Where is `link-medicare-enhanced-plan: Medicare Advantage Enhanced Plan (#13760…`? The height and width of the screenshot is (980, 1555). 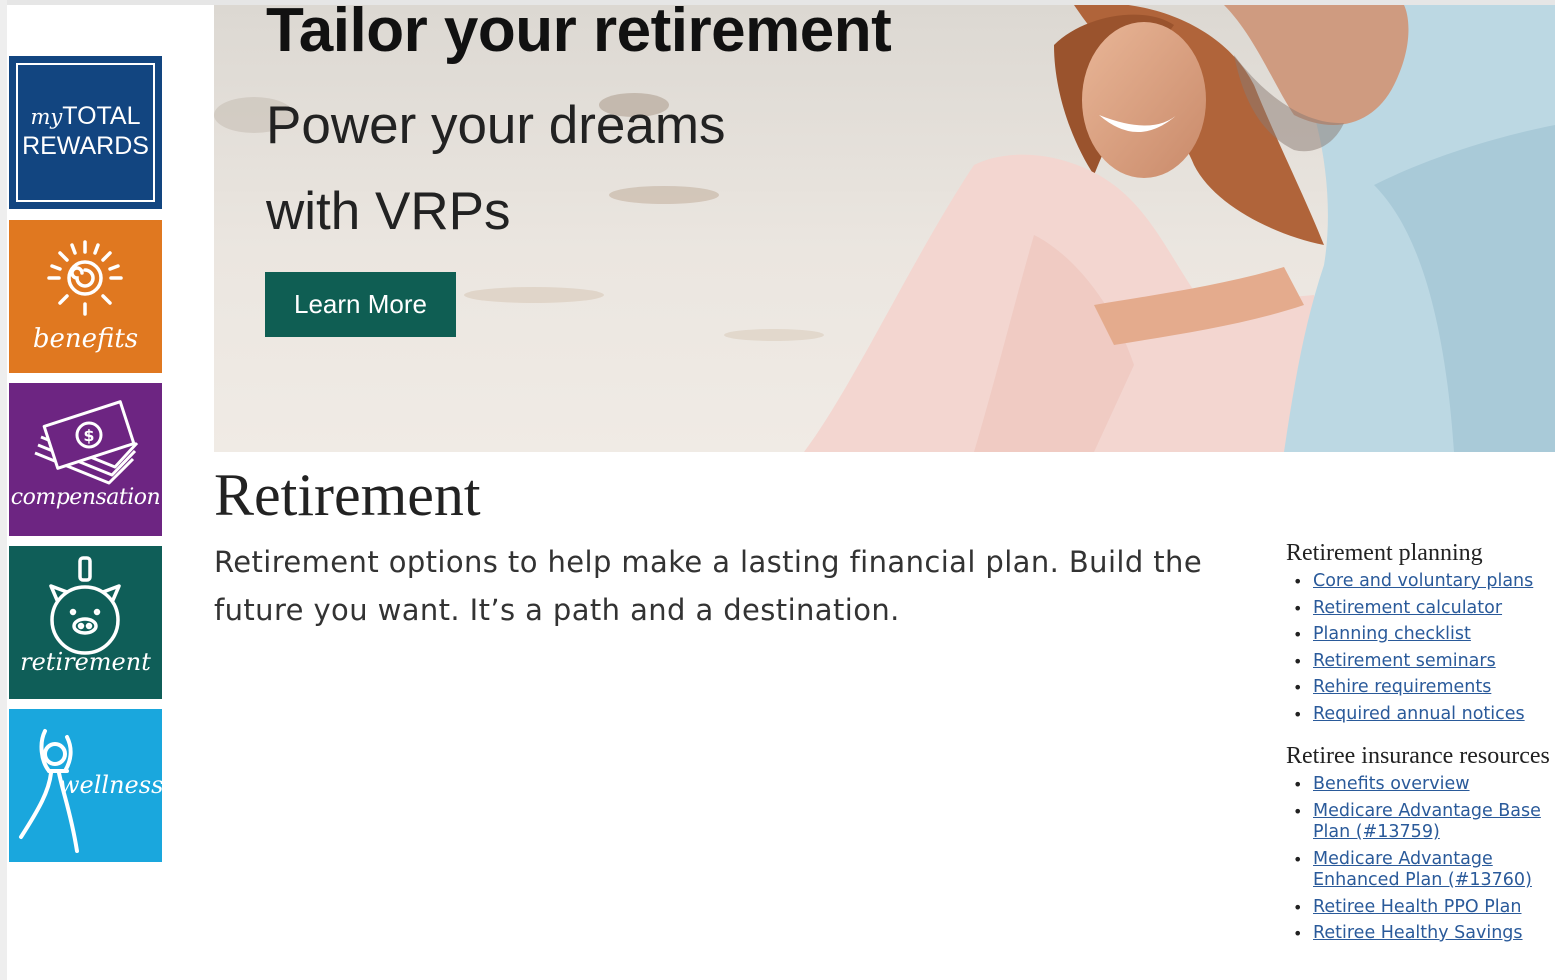 link-medicare-enhanced-plan: Medicare Advantage Enhanced Plan (#13760… is located at coordinates (1422, 870).